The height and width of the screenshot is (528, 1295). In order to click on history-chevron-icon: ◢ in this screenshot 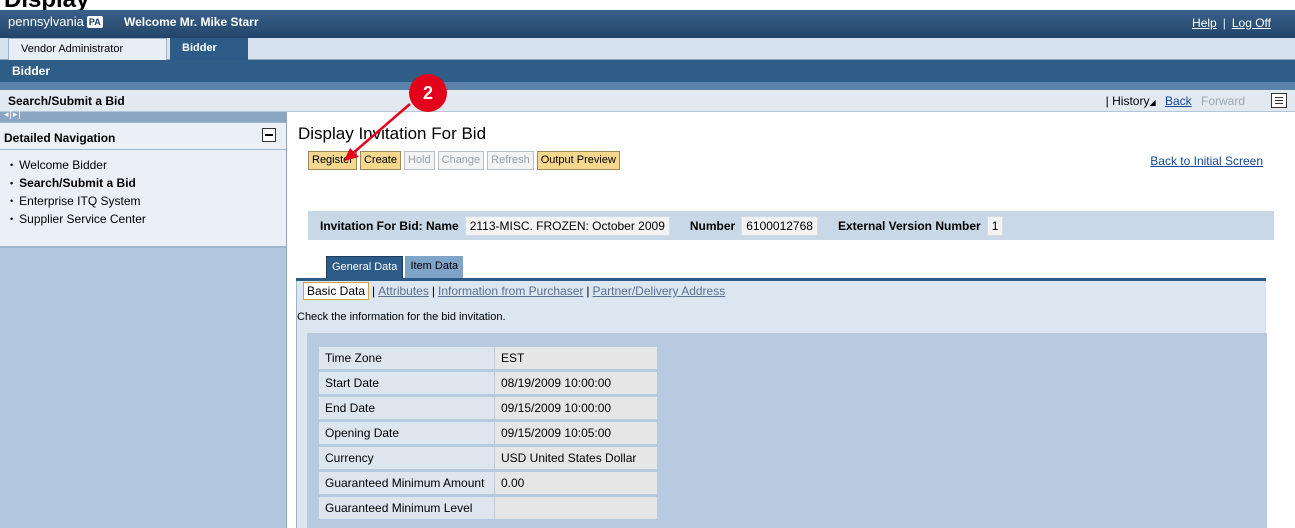, I will do `click(1152, 102)`.